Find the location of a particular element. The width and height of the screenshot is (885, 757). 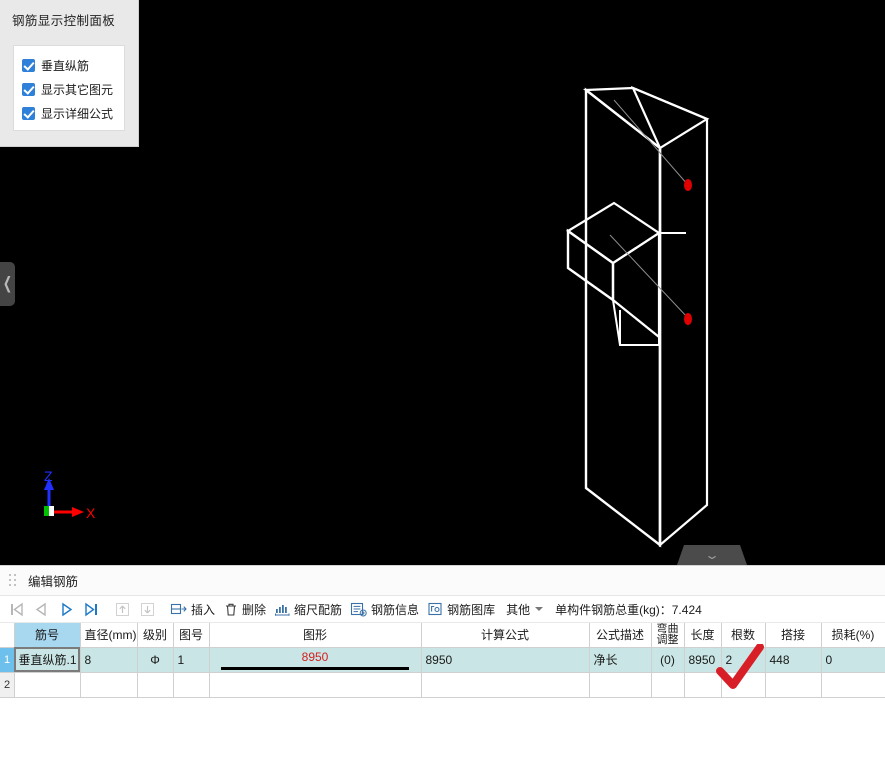

gutter-corner is located at coordinates (7, 635).